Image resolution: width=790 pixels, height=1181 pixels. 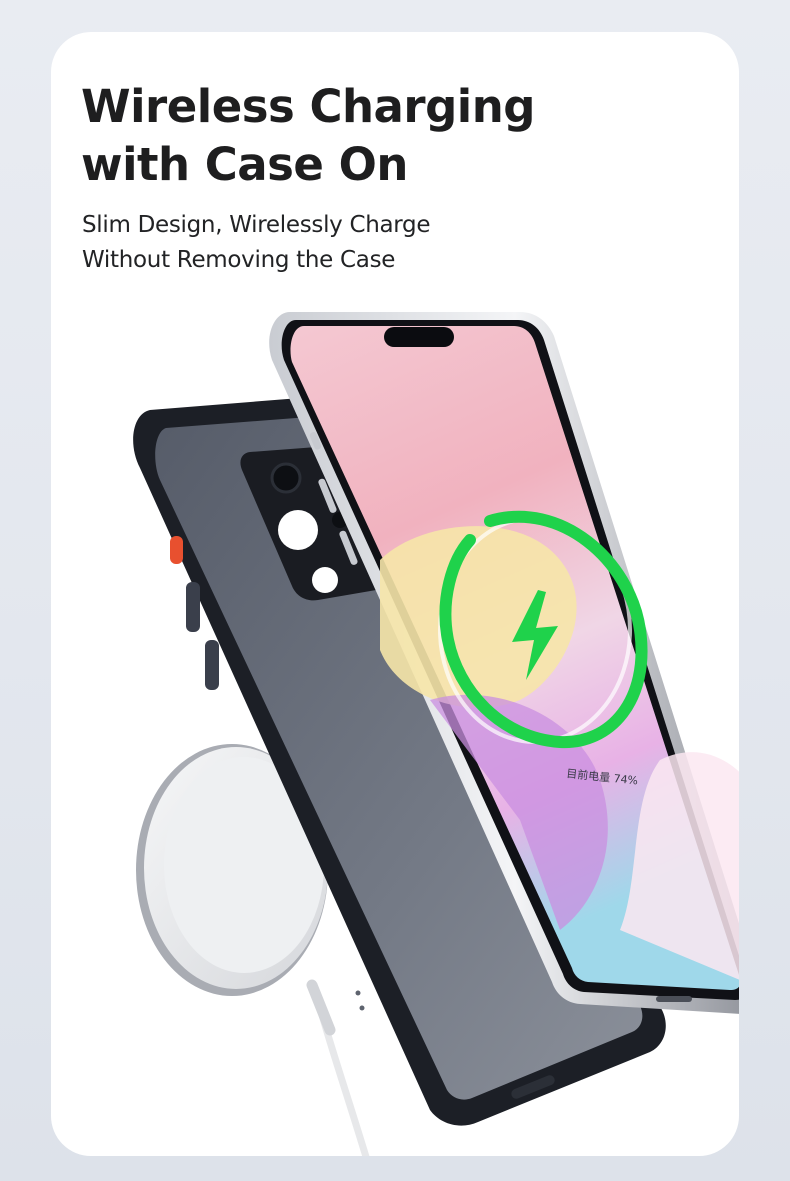 What do you see at coordinates (674, 999) in the screenshot?
I see `phone-usb-port` at bounding box center [674, 999].